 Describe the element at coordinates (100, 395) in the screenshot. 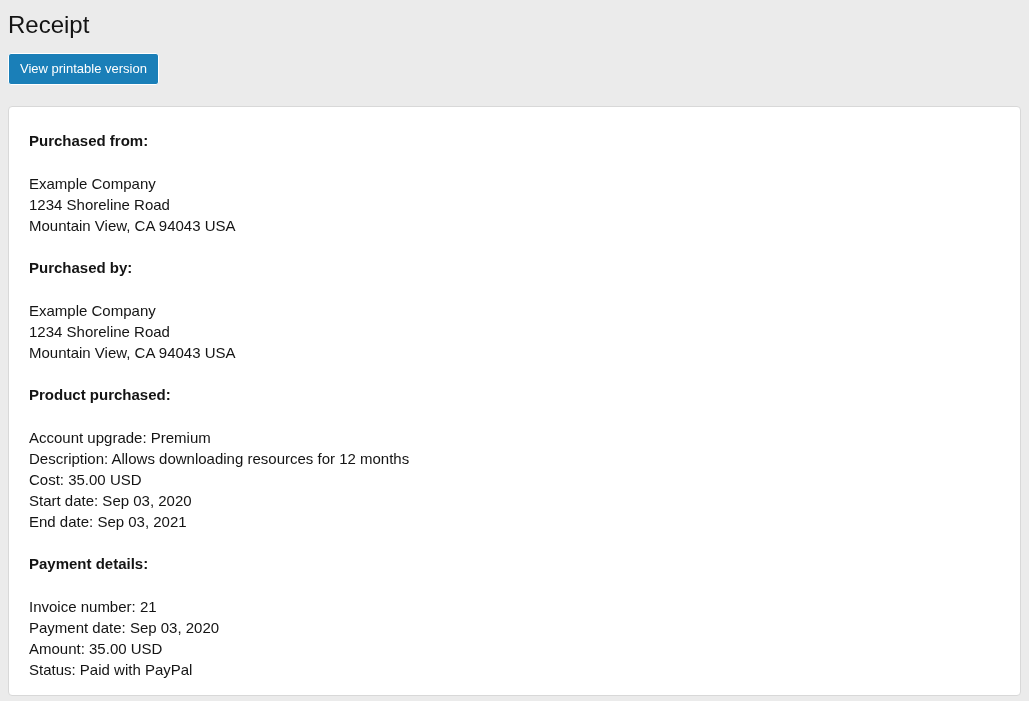

I see `section-heading: Product purchased:` at that location.